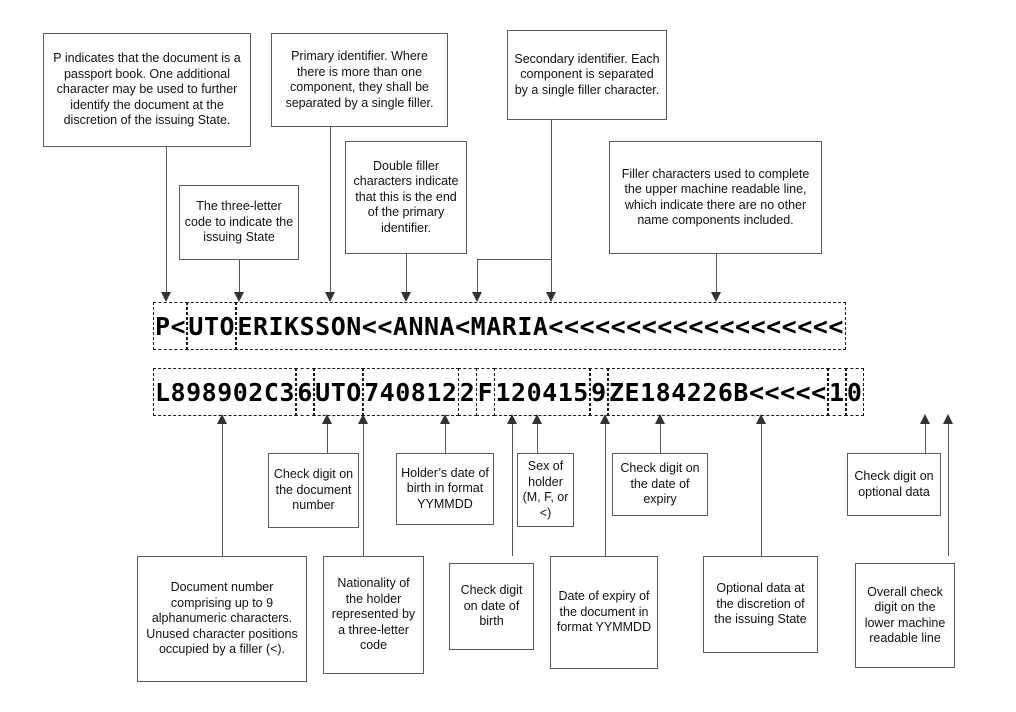  I want to click on connector-secondary-identifier-branch, so click(477, 276).